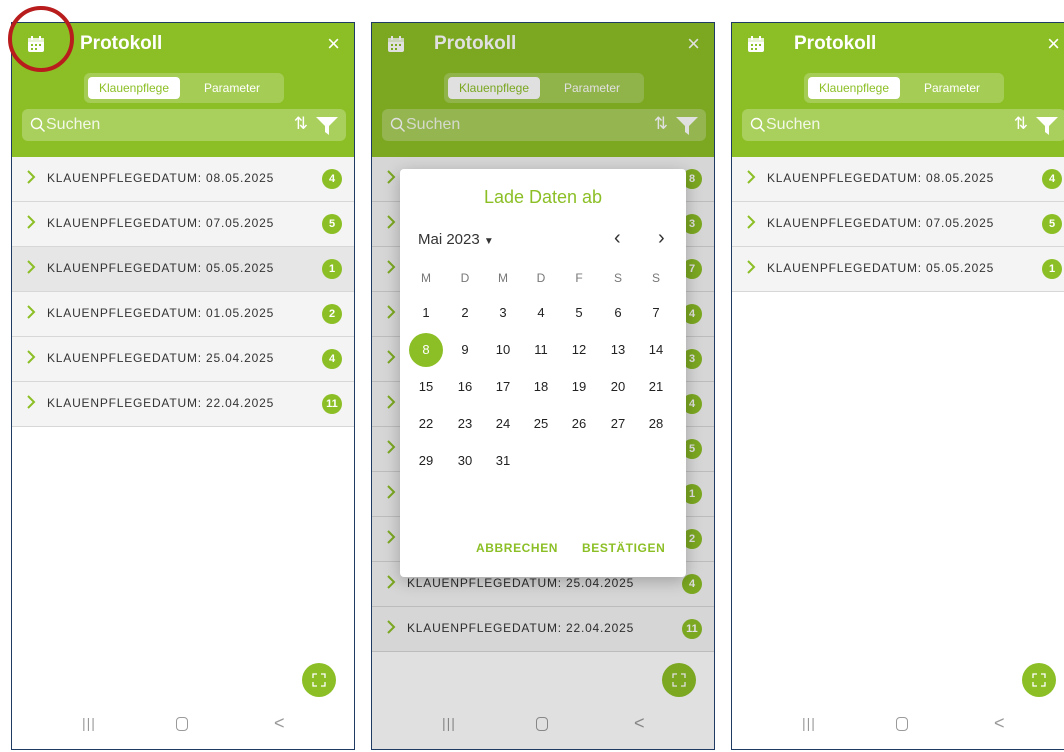 This screenshot has height=752, width=1064. Describe the element at coordinates (541, 350) in the screenshot. I see `calendar-day: 11` at that location.